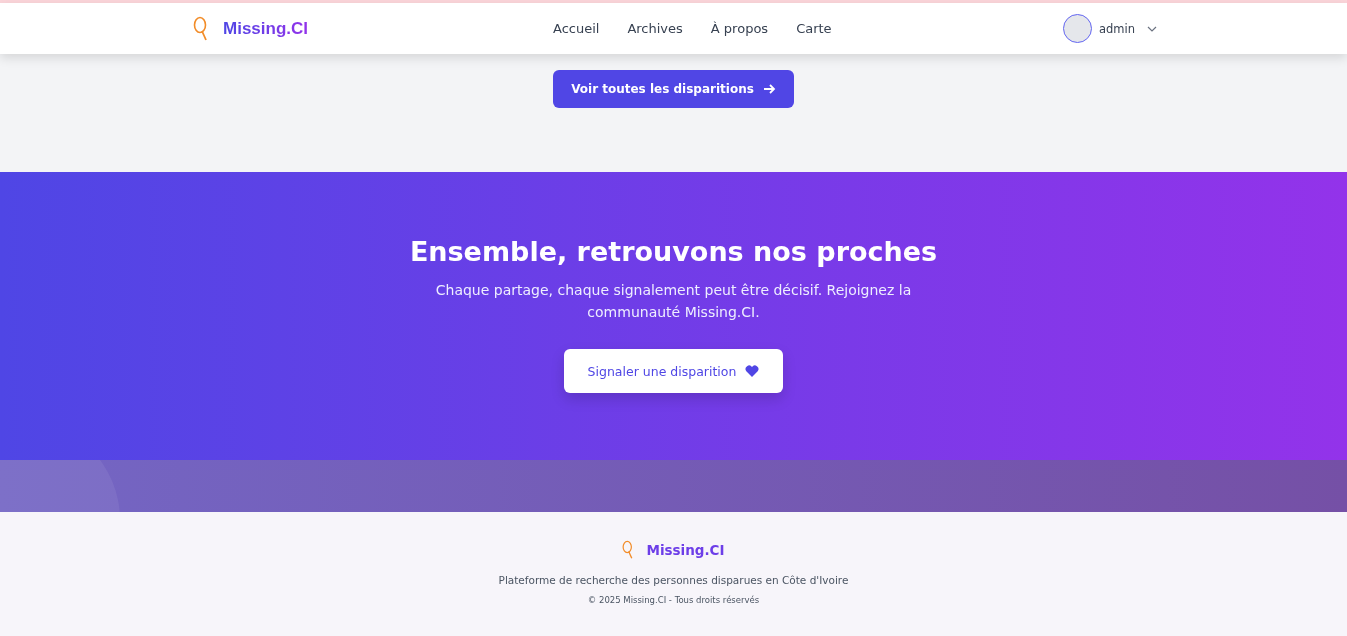 Image resolution: width=1347 pixels, height=636 pixels. I want to click on avatar-circle, so click(1077, 28).